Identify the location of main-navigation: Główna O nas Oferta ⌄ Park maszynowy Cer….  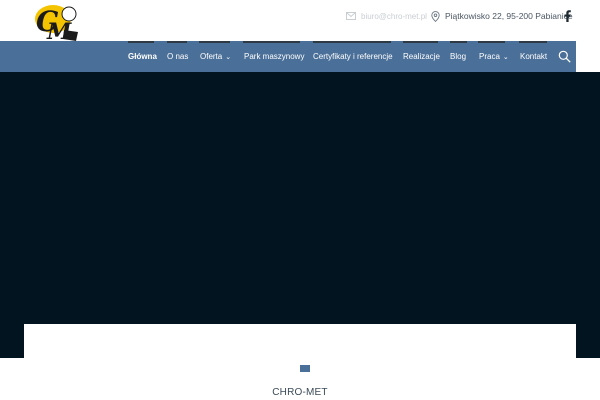
(288, 56).